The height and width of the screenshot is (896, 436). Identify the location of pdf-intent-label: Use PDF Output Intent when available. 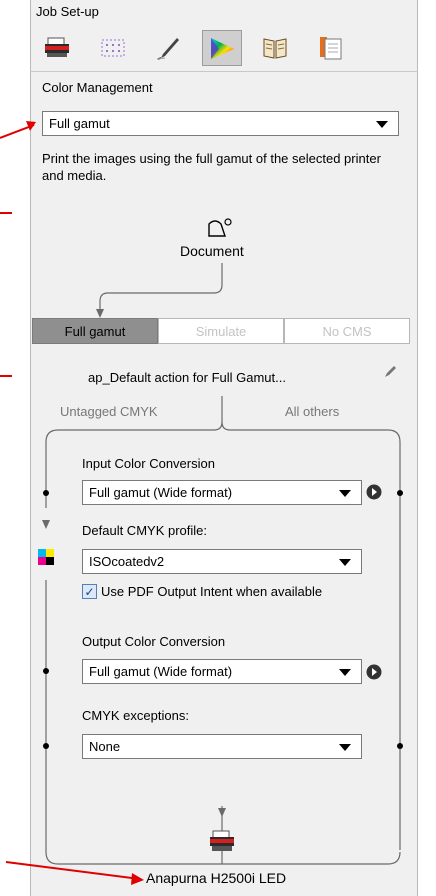
(212, 591).